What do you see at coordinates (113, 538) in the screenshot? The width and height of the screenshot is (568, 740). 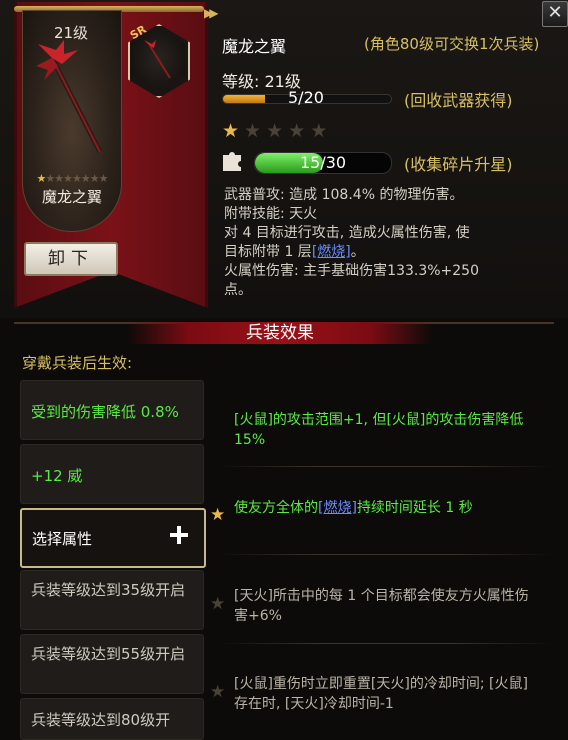 I see `select-attribute-button: 选择属性` at bounding box center [113, 538].